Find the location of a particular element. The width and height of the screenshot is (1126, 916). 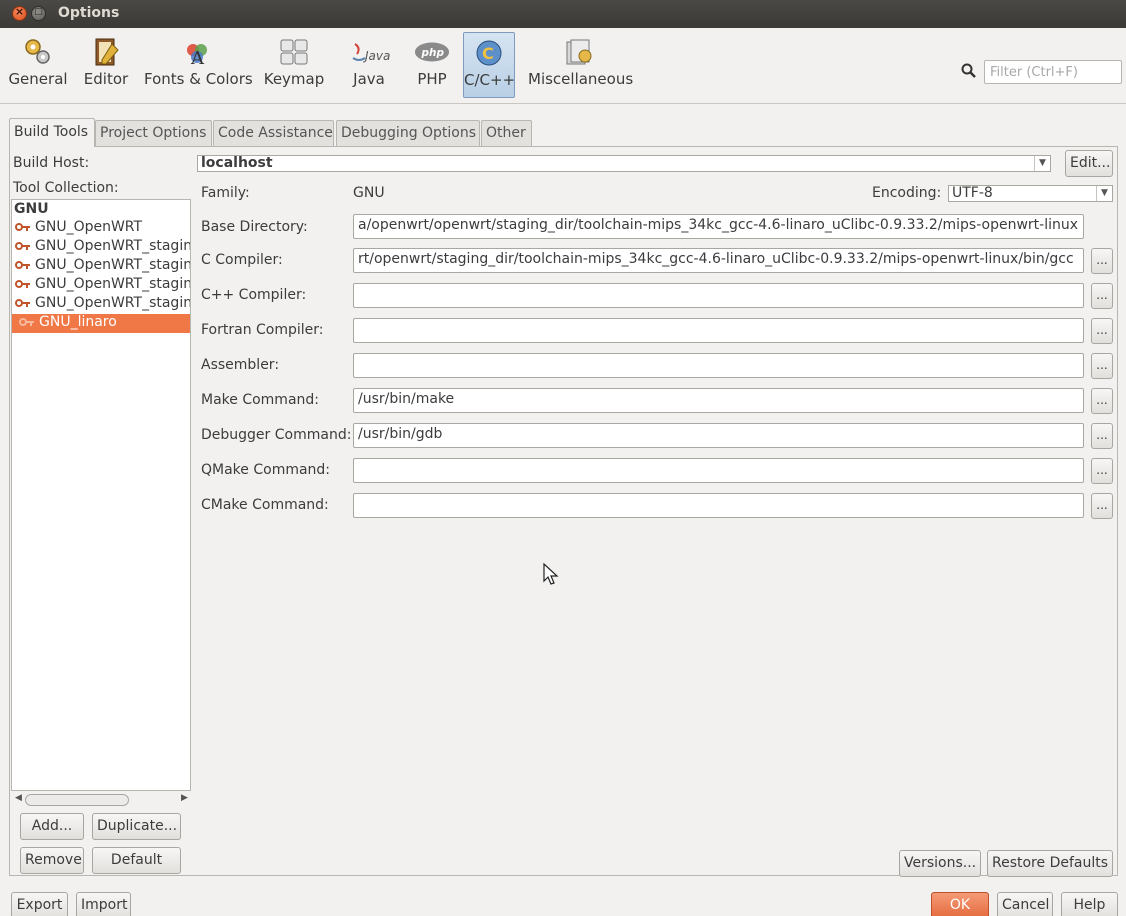

c-compiler-label: C Compiler: is located at coordinates (242, 260).